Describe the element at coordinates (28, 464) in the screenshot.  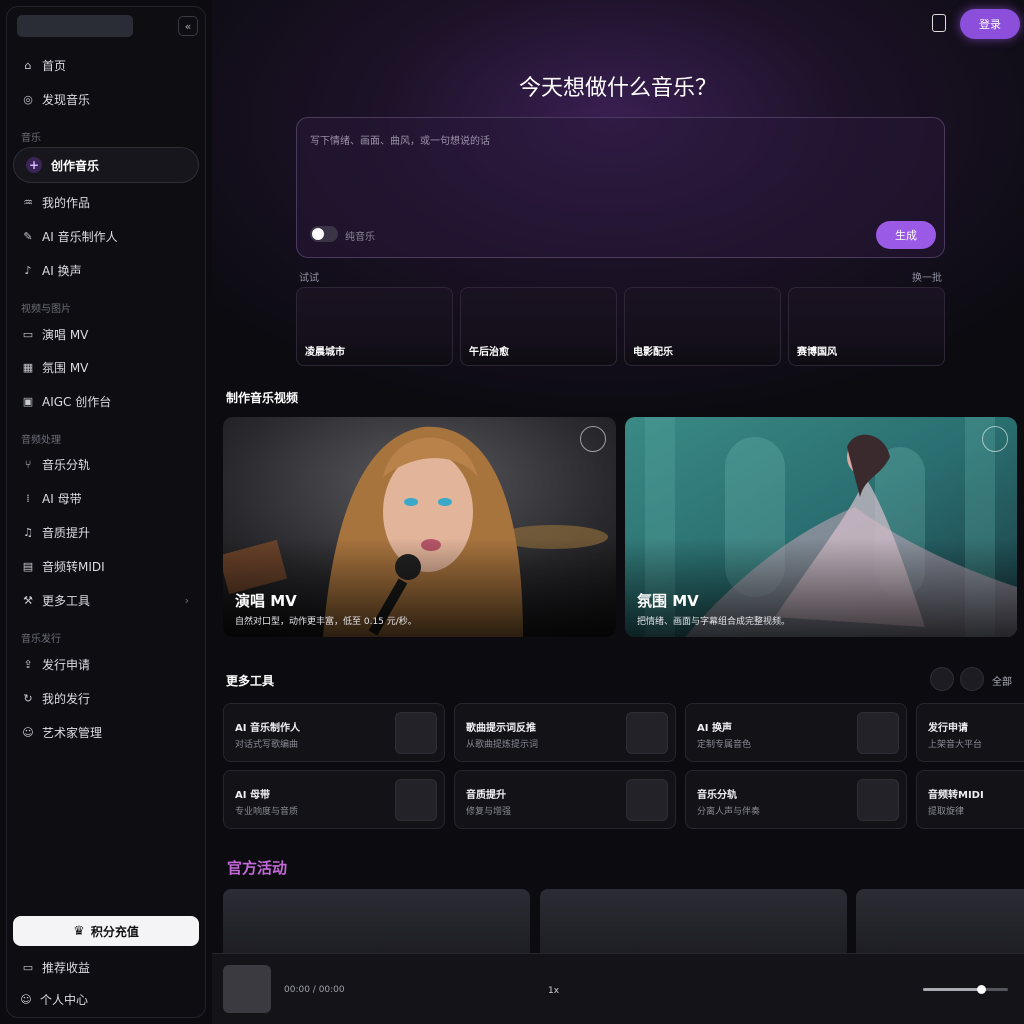
I see `split-icon: ⑂` at that location.